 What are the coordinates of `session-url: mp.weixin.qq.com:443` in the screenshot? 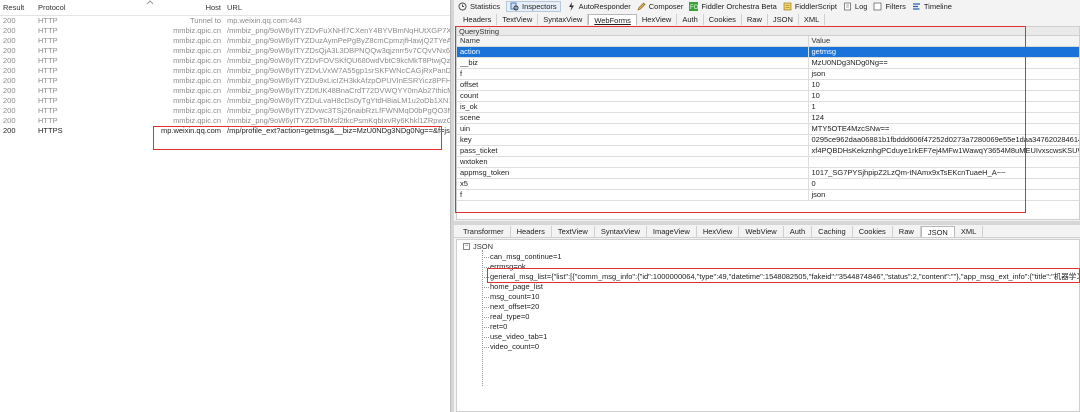 It's located at (264, 20).